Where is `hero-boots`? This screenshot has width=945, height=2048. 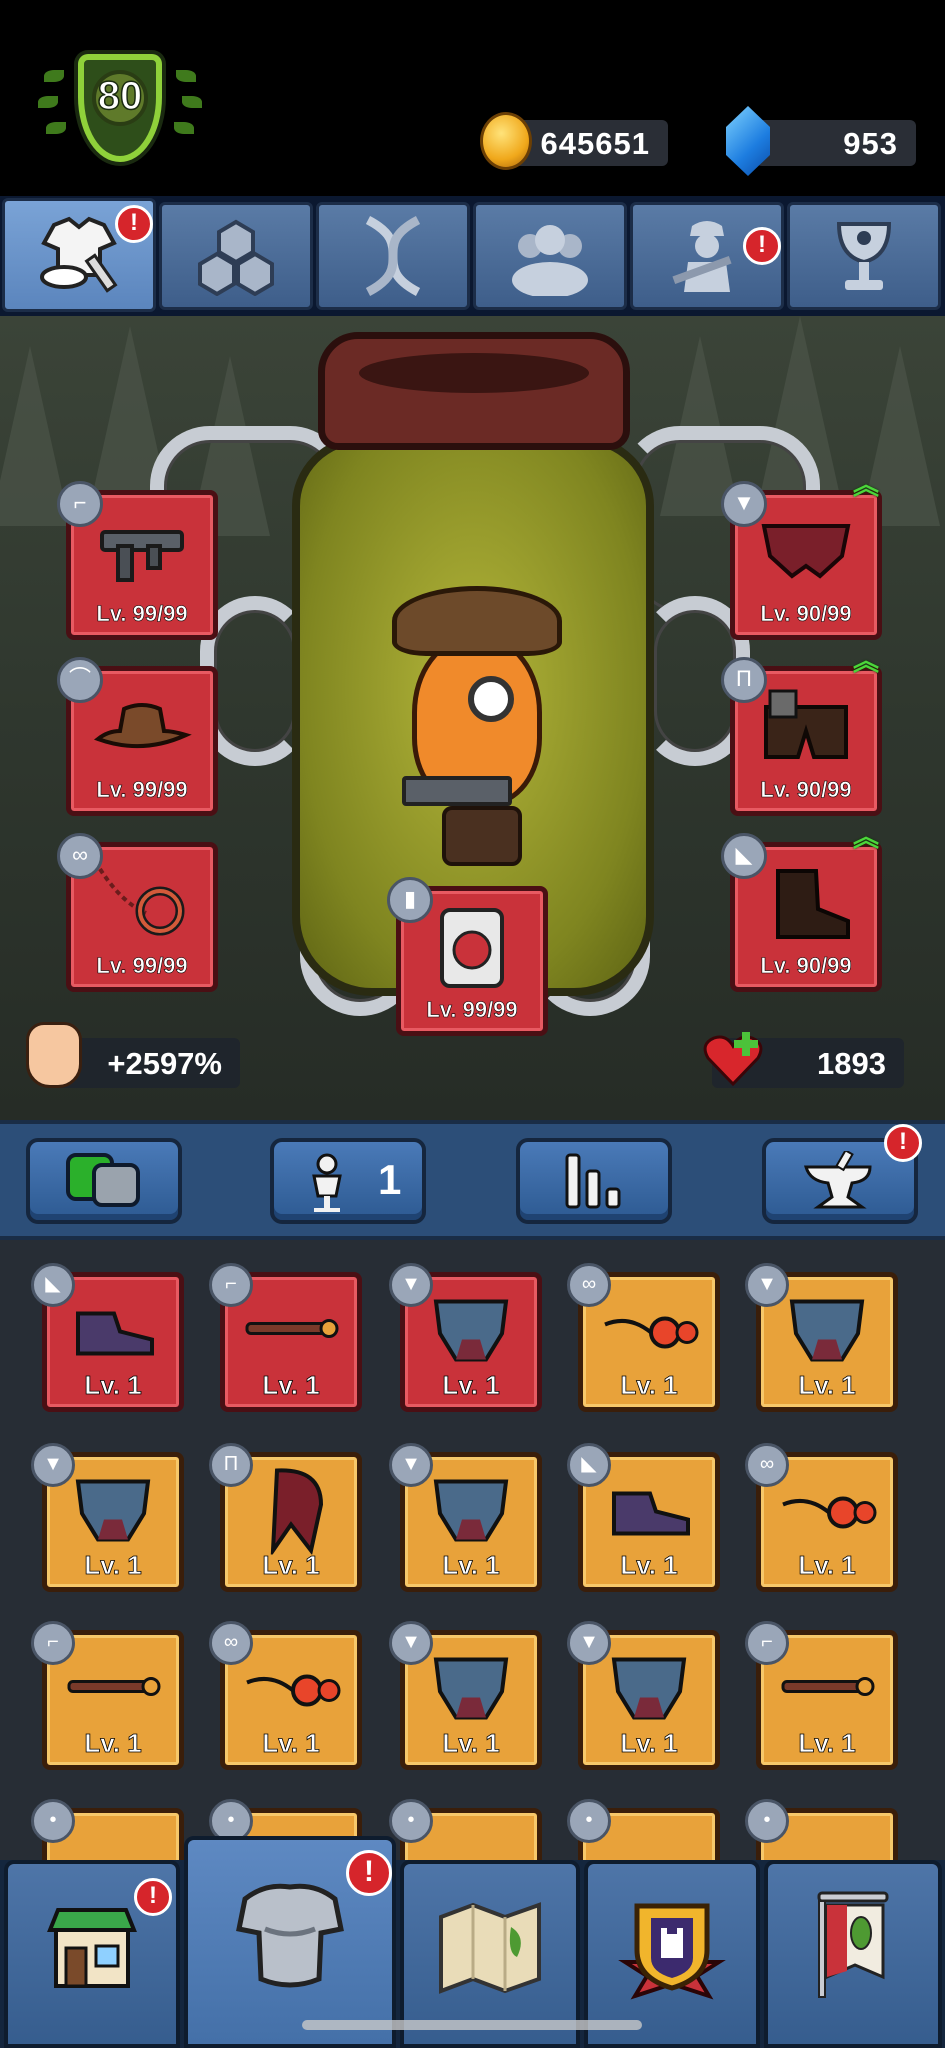 hero-boots is located at coordinates (482, 836).